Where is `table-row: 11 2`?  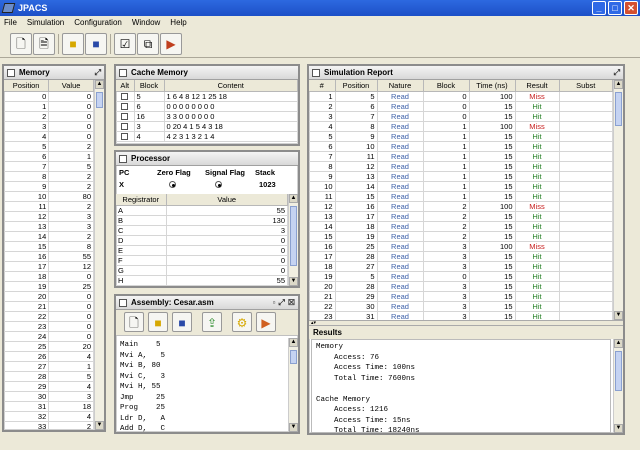
table-row: 11 2 is located at coordinates (49, 206).